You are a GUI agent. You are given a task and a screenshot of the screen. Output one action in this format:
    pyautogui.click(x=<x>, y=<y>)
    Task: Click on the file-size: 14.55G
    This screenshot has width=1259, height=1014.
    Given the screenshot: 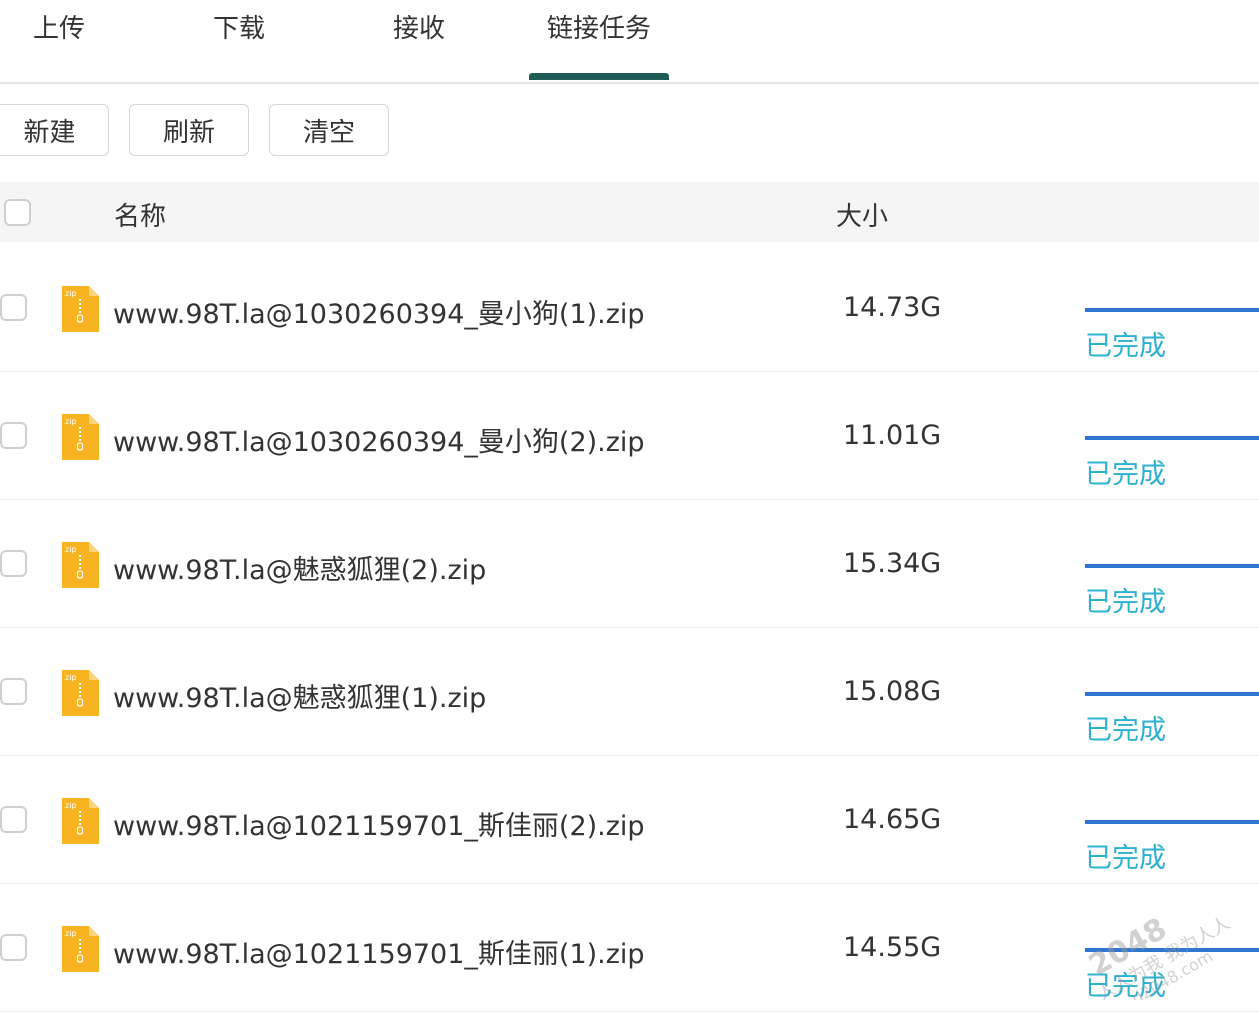 What is the action you would take?
    pyautogui.click(x=892, y=947)
    